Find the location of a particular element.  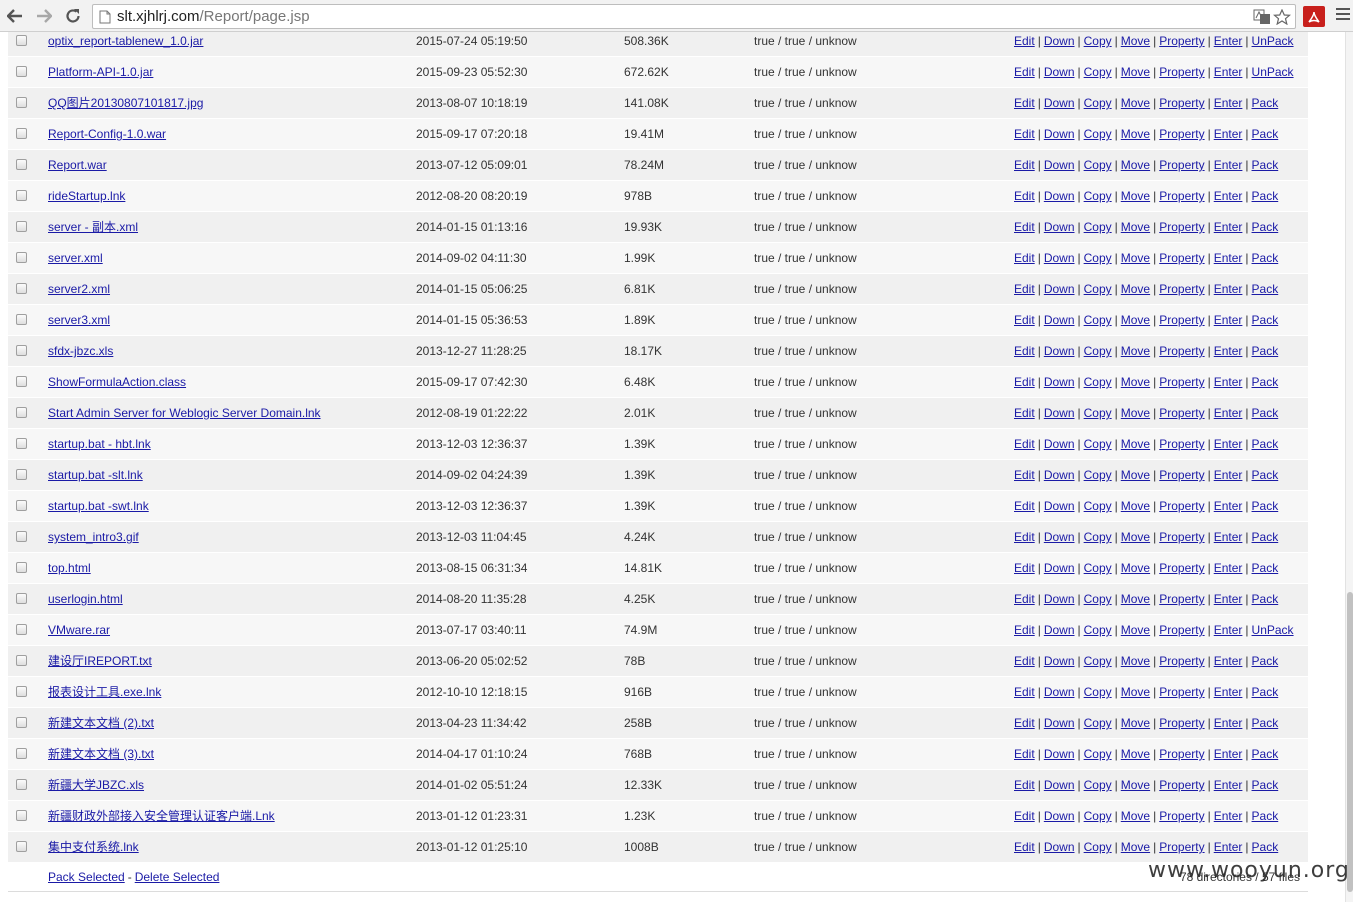

file-name-link: Platform-API-1.0.jar is located at coordinates (100, 72).